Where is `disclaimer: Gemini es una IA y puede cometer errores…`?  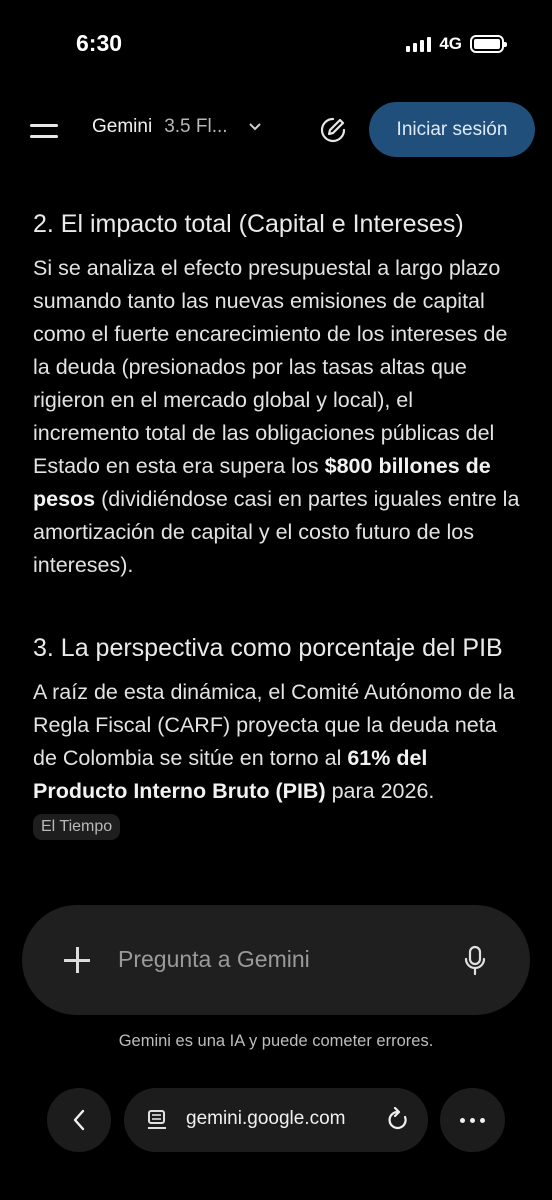 disclaimer: Gemini es una IA y puede cometer errores… is located at coordinates (276, 1041).